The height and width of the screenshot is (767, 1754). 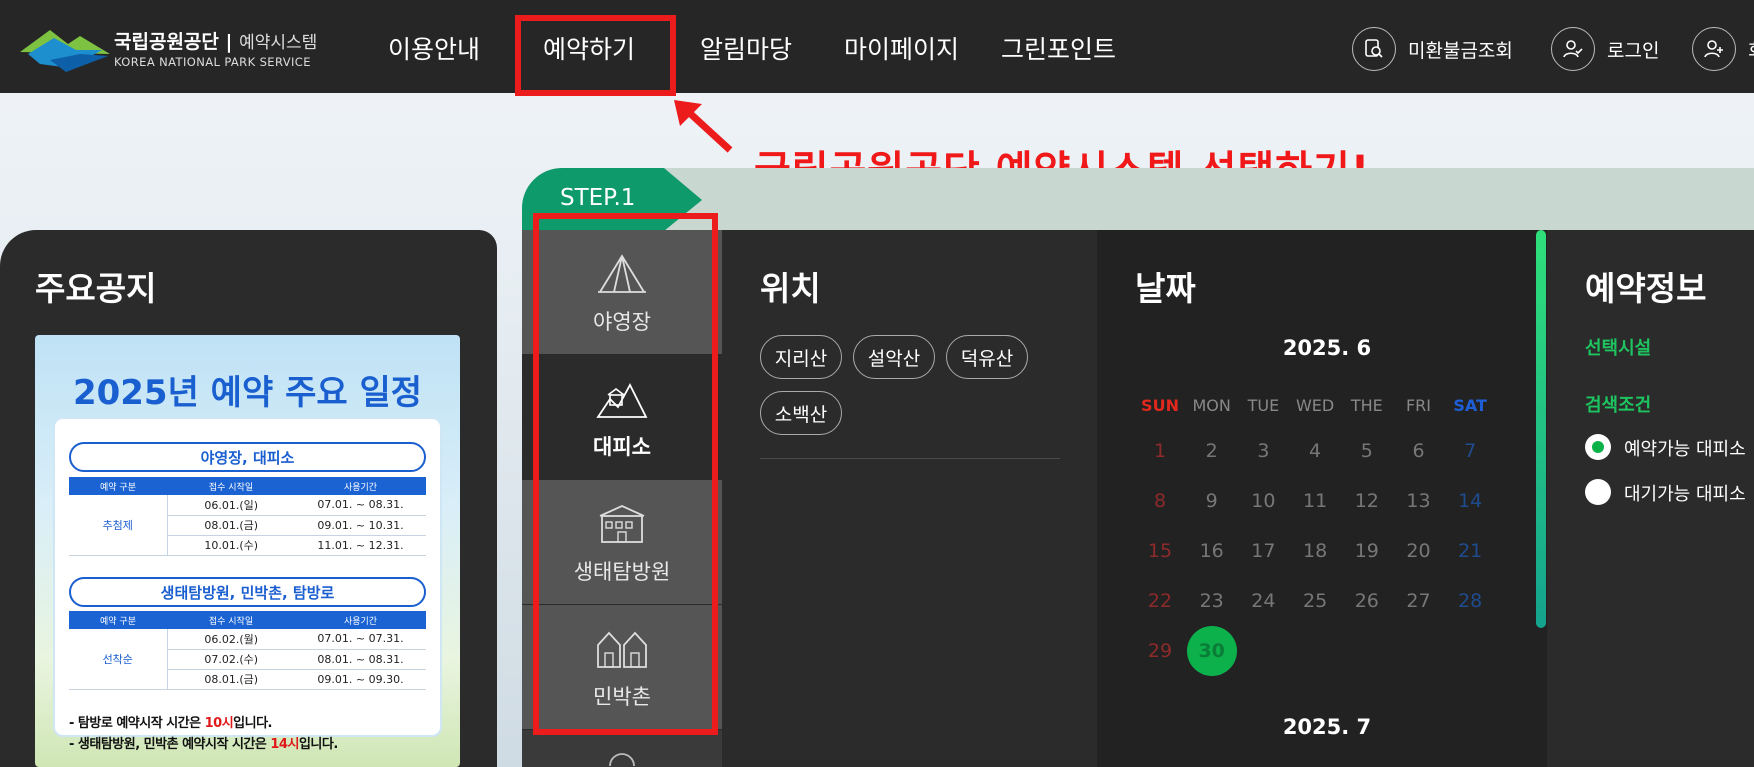 I want to click on weekday-header: SAT, so click(x=1470, y=405).